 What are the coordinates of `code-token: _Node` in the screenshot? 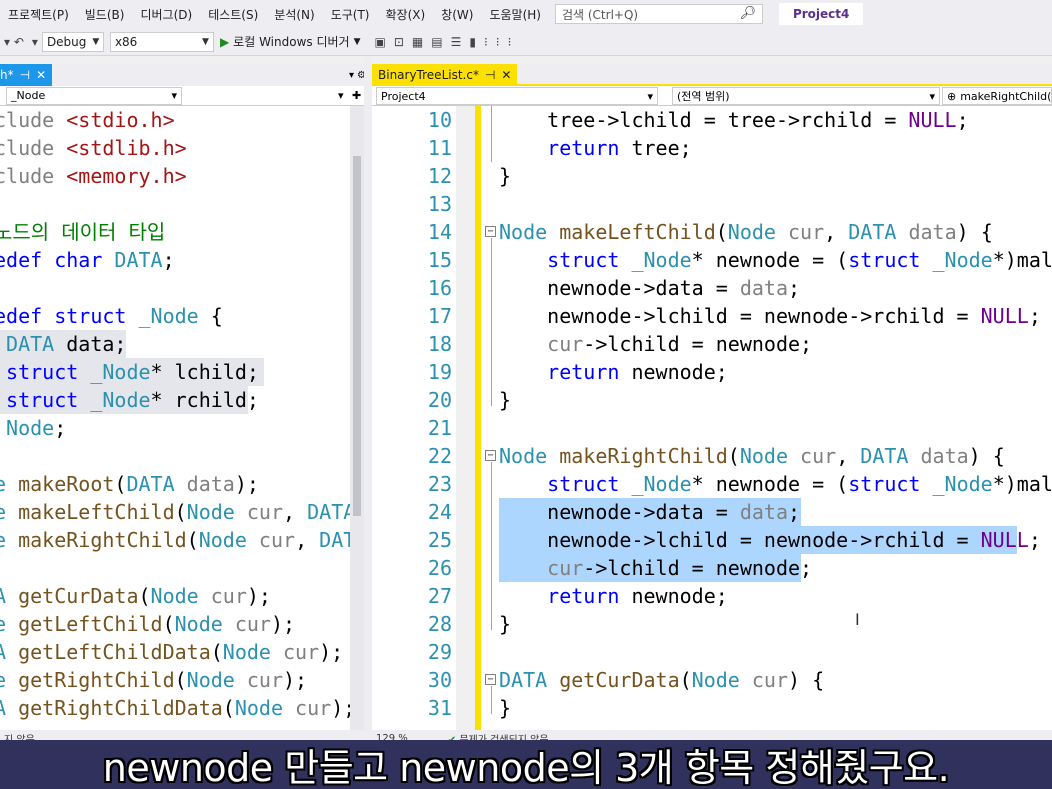 It's located at (956, 484).